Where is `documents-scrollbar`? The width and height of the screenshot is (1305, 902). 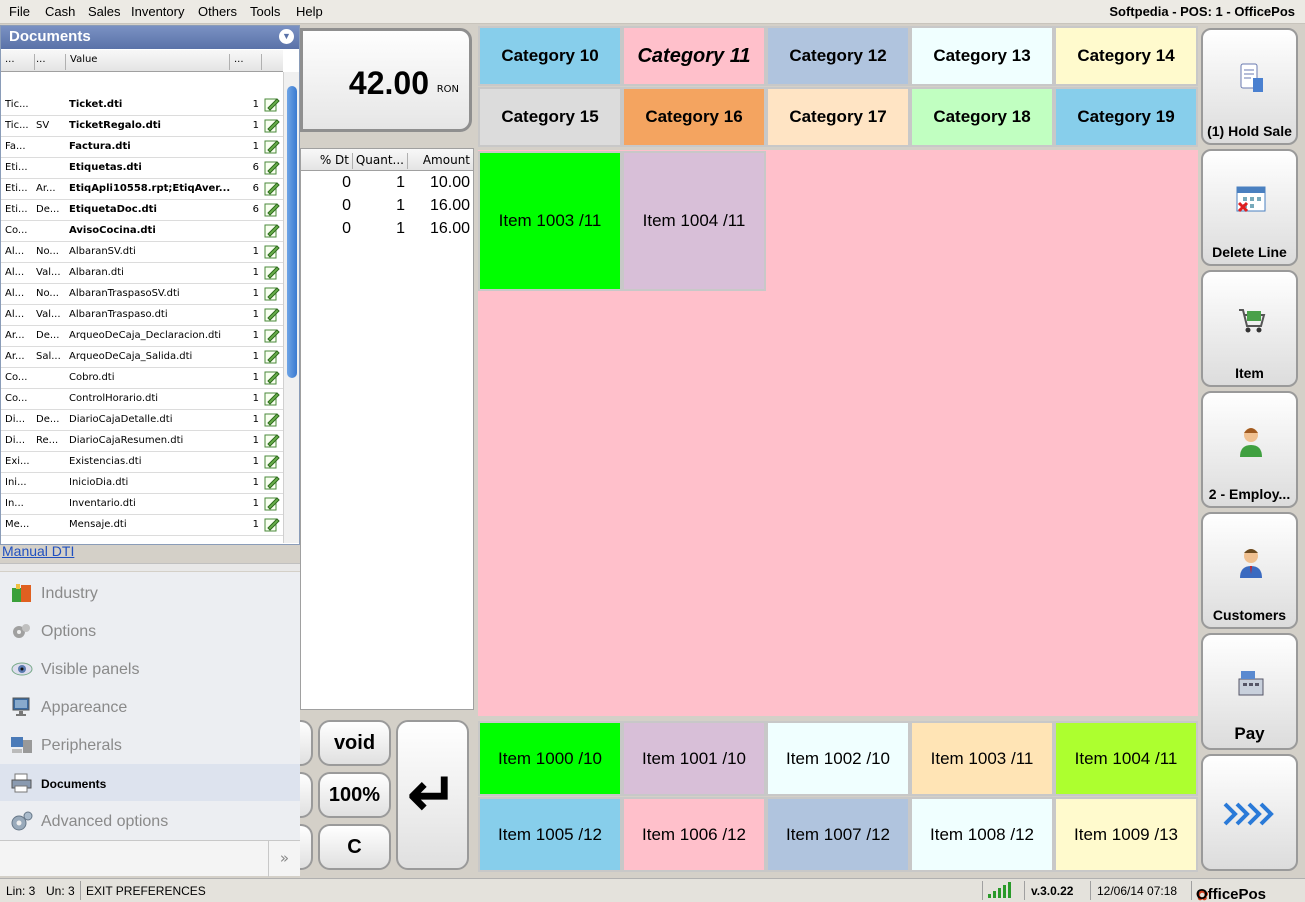 documents-scrollbar is located at coordinates (291, 307).